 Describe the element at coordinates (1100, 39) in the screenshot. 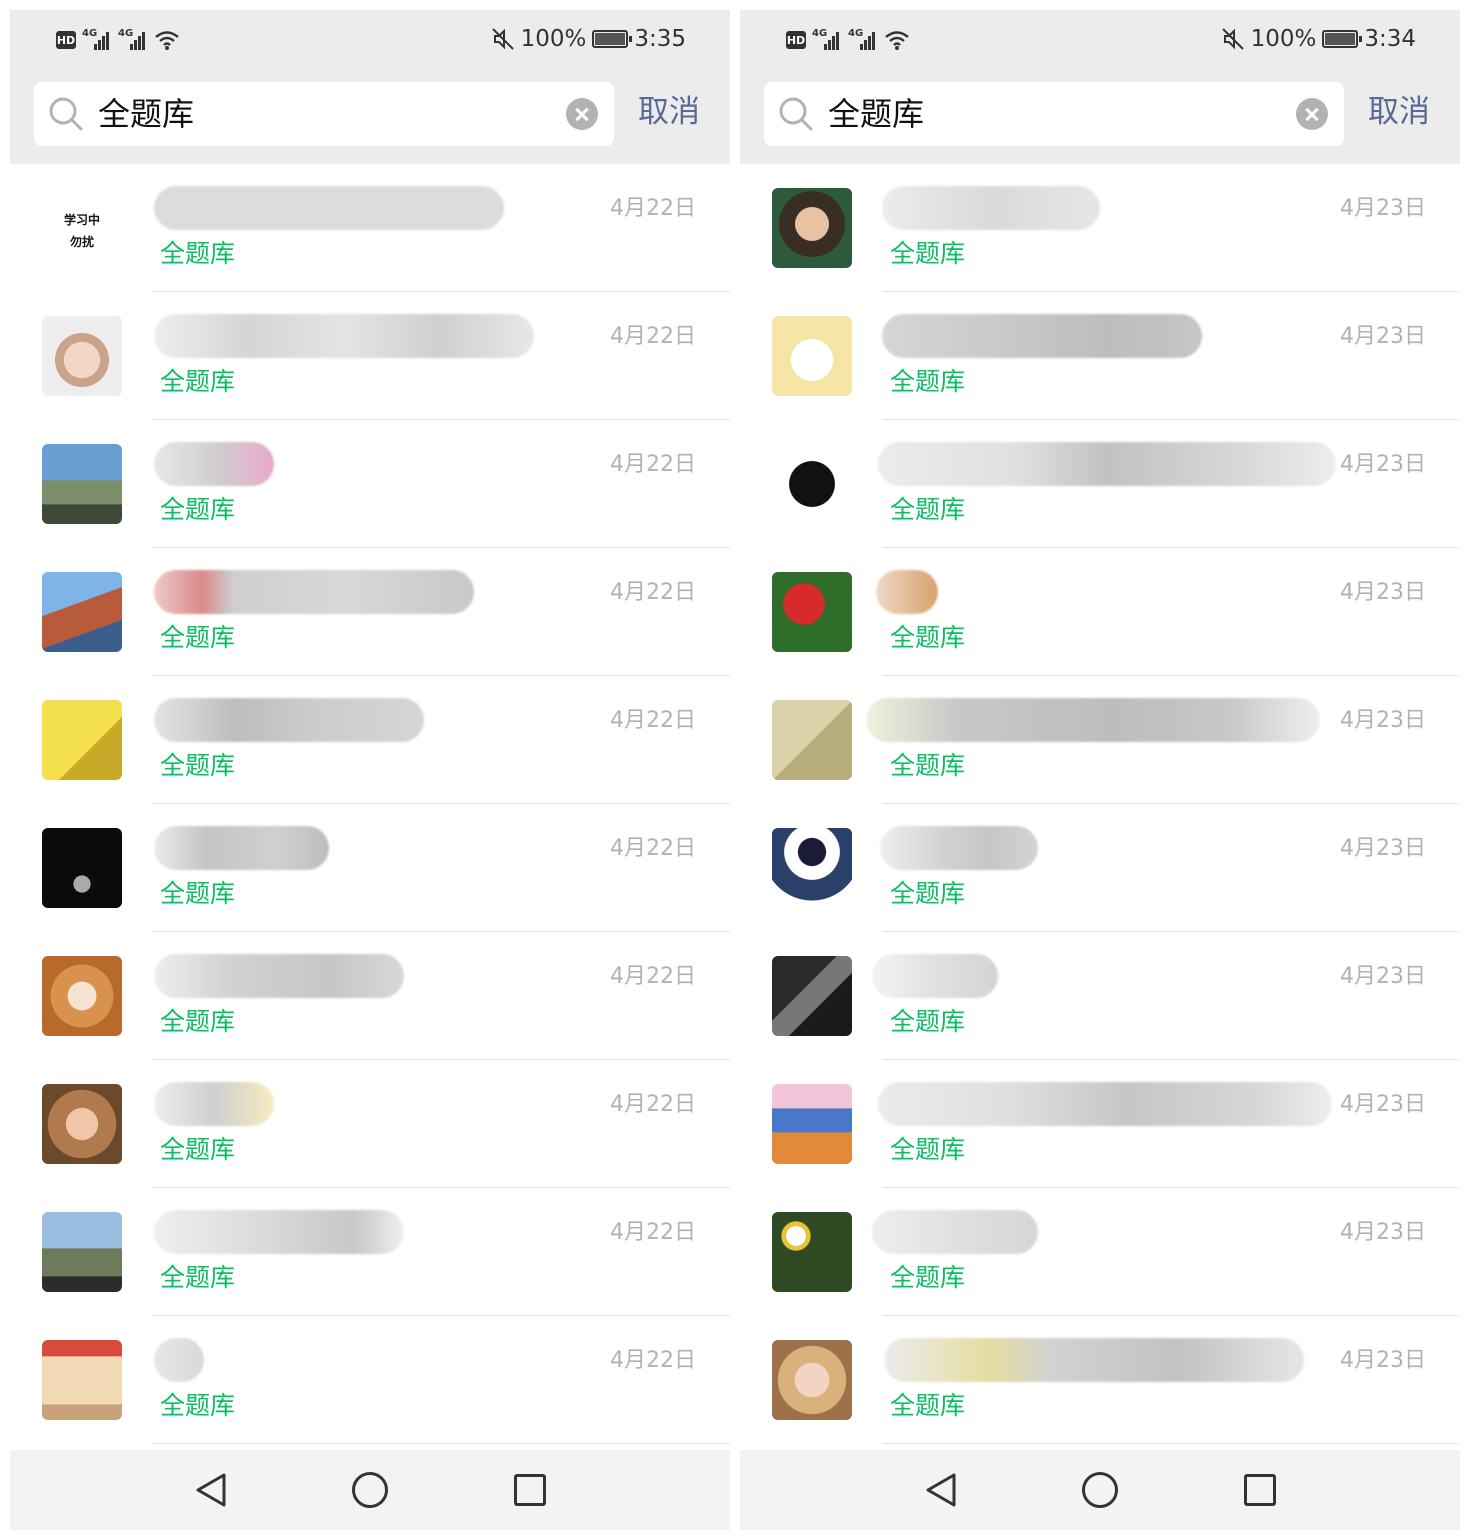

I see `status-bar: HD 4G 4G 100%` at that location.